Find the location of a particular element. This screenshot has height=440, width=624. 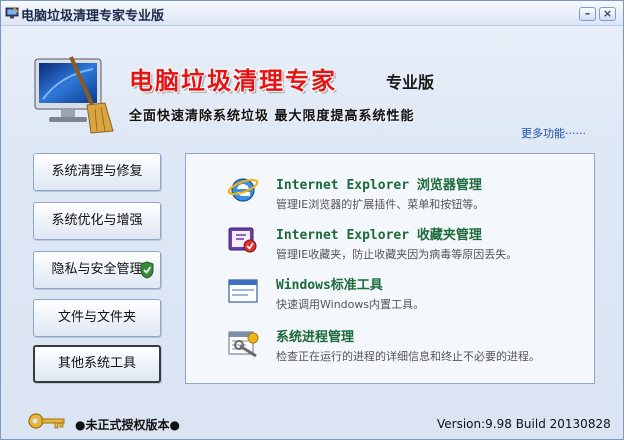

nav-label: 系统优化与增强 is located at coordinates (97, 220).